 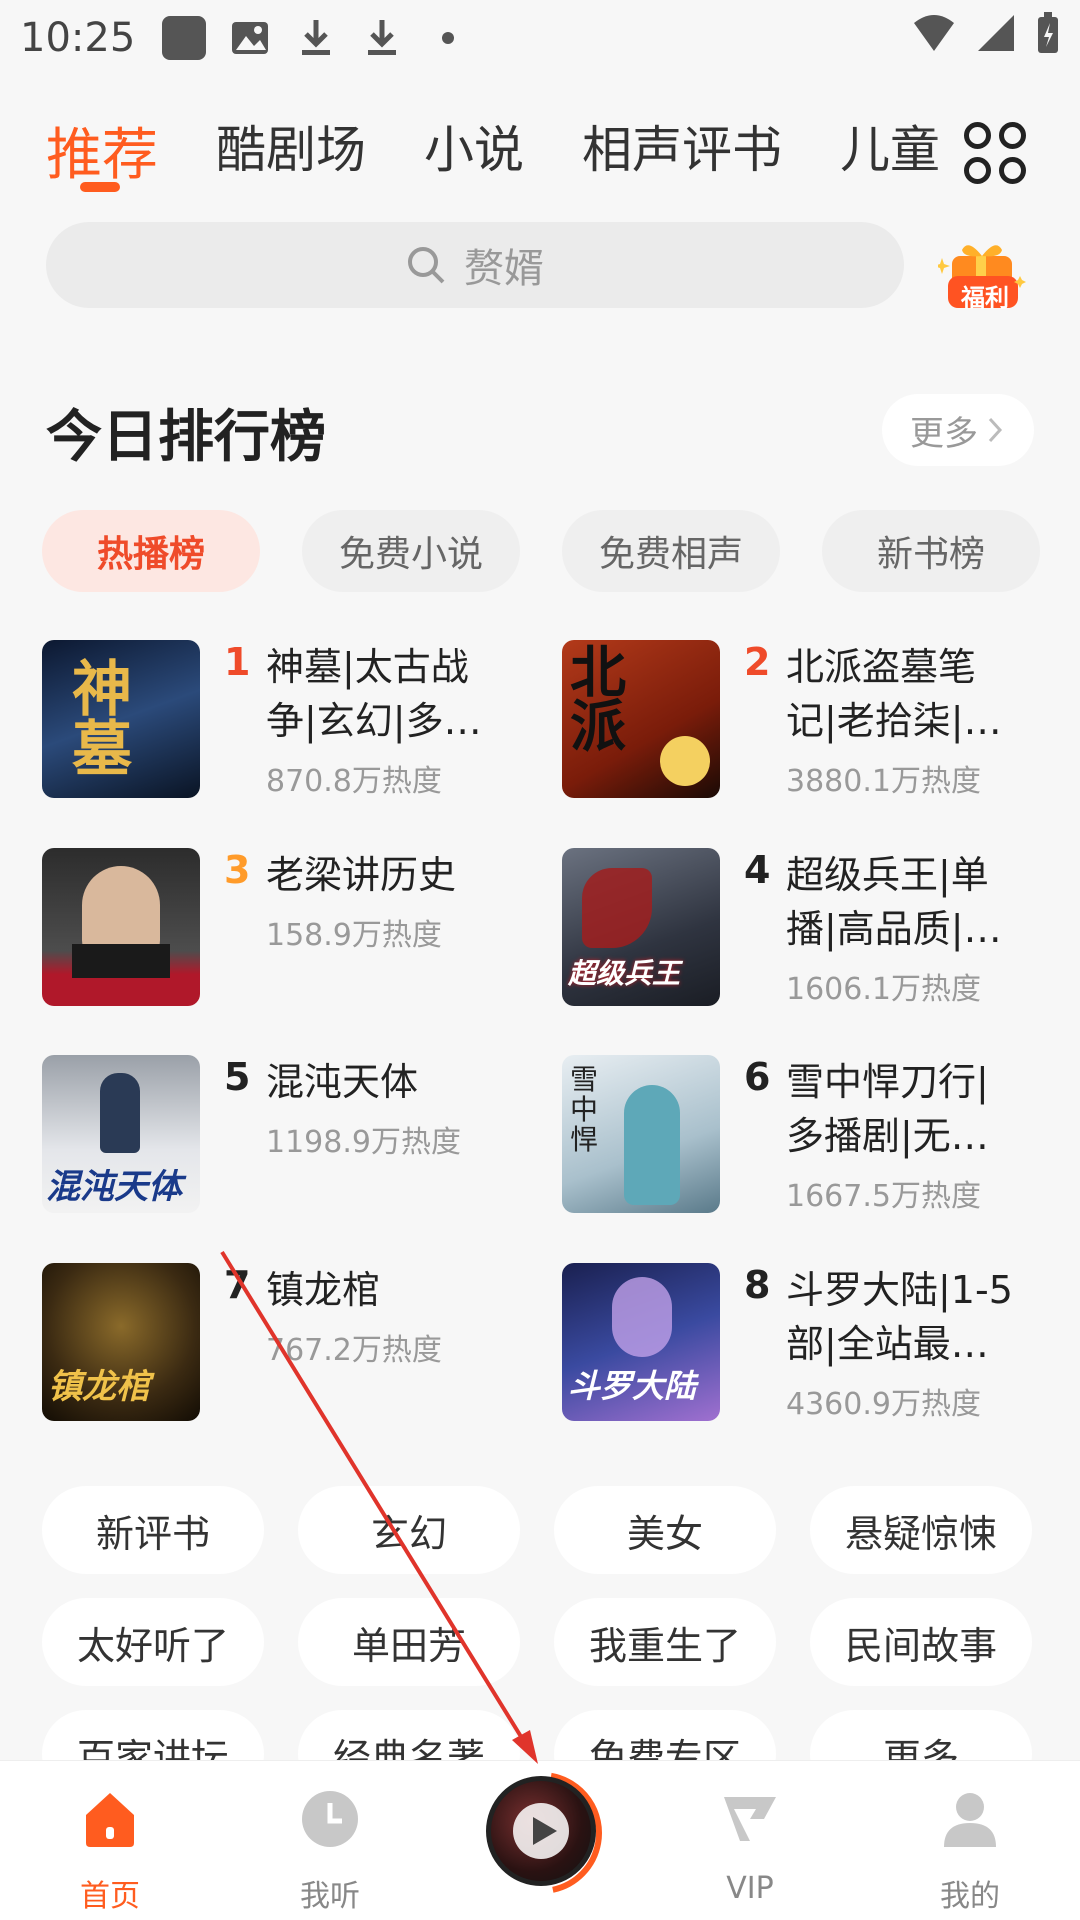 I want to click on tab-crosstalk: 相声评书, so click(x=682, y=146).